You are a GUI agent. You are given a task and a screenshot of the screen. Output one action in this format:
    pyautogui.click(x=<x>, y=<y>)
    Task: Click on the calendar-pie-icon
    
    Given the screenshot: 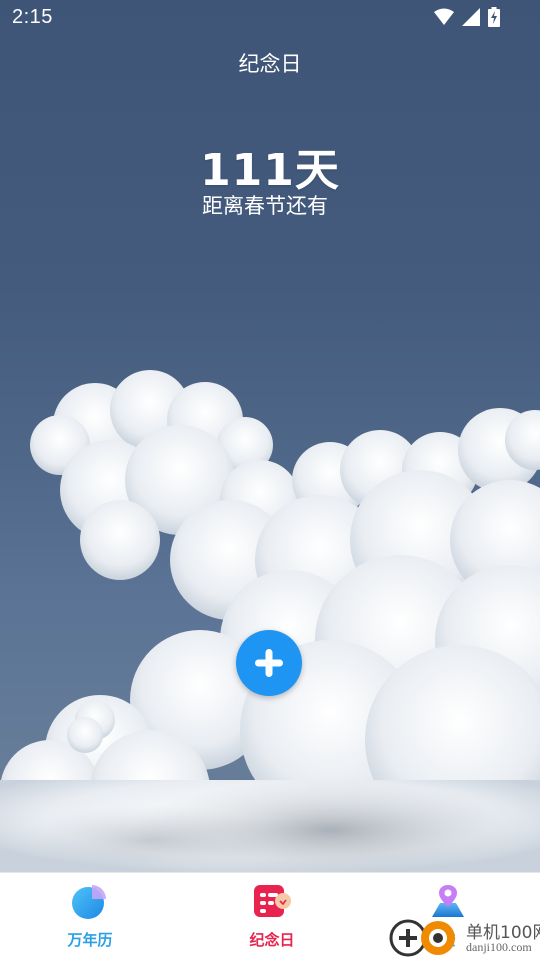 What is the action you would take?
    pyautogui.click(x=89, y=902)
    